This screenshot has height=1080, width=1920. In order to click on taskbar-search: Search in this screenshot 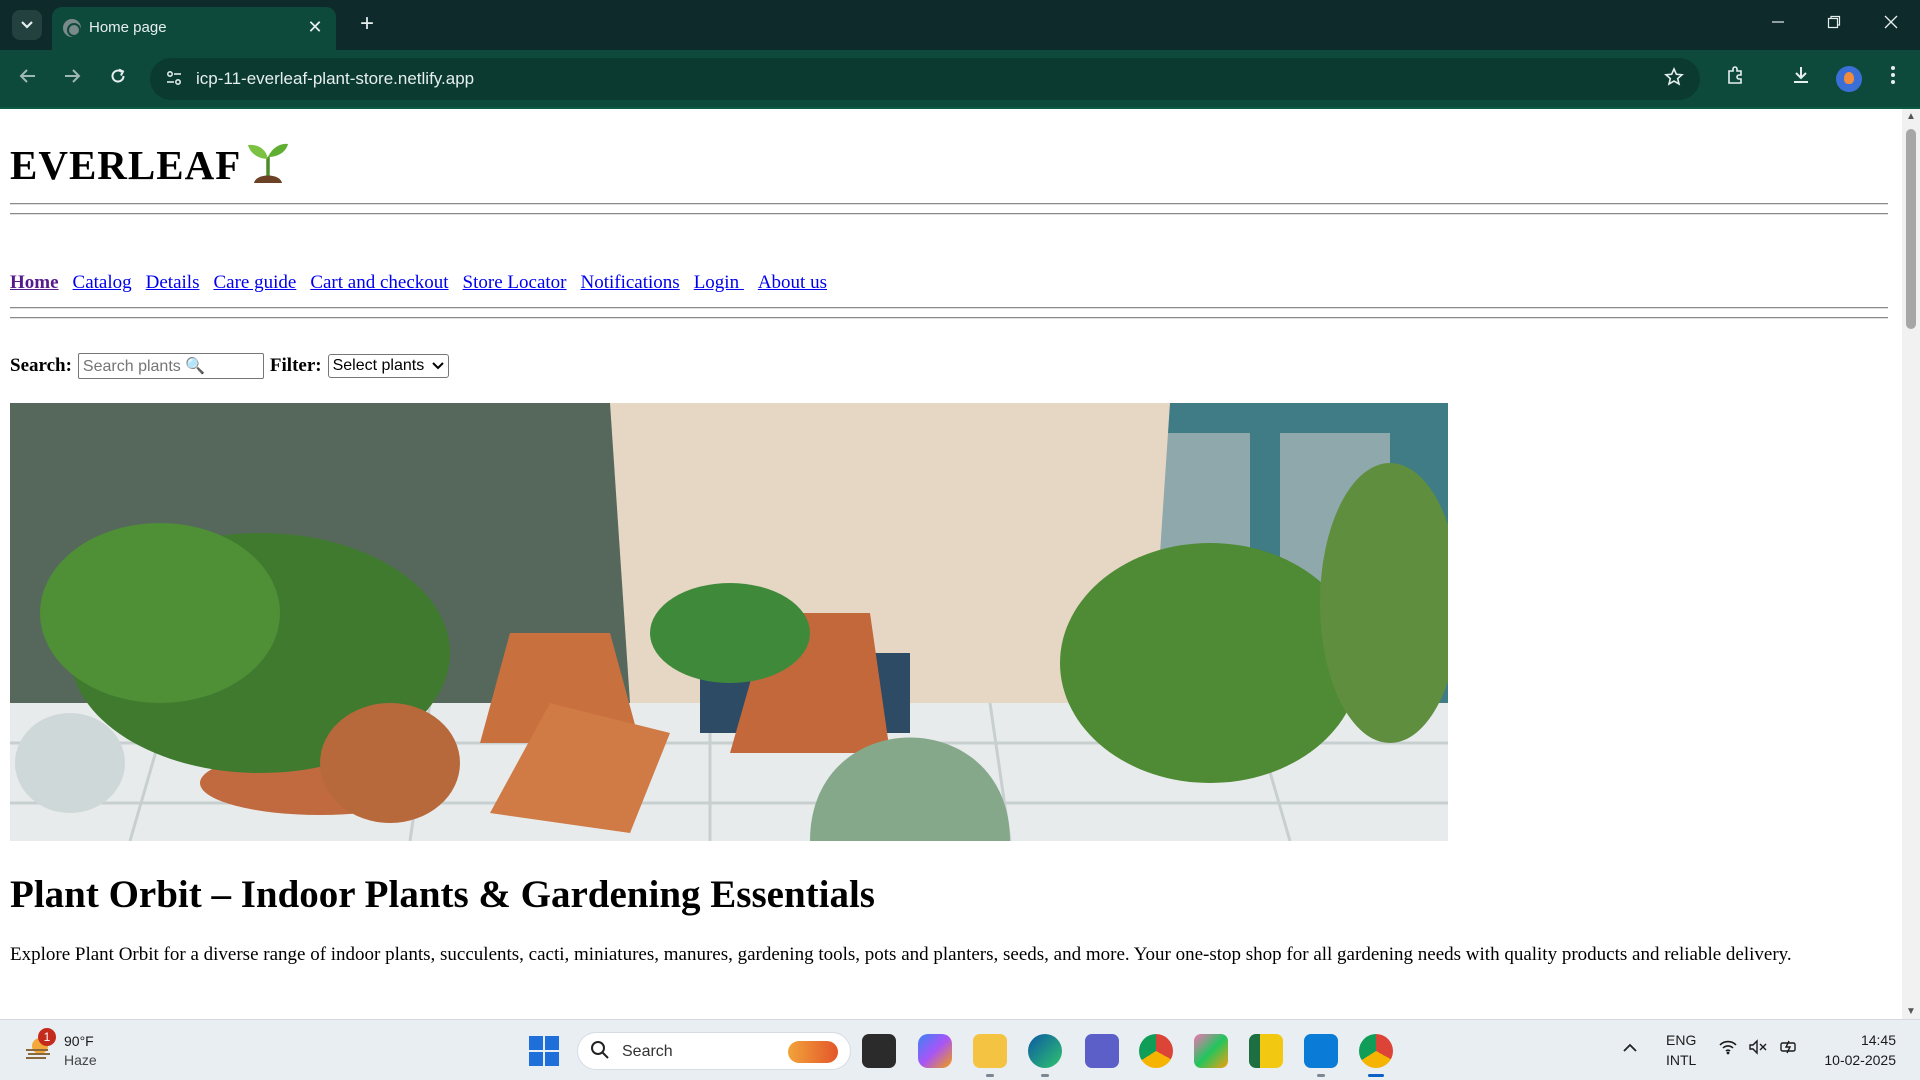, I will do `click(714, 1051)`.